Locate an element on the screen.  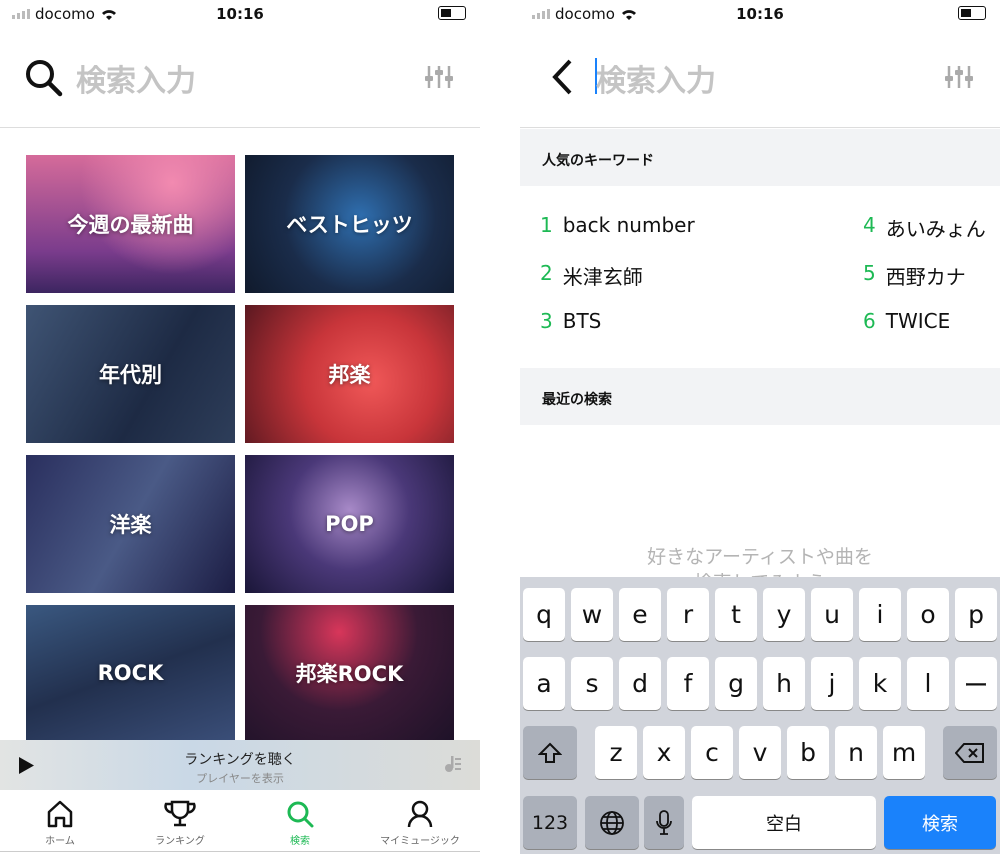
dictation-key is located at coordinates (664, 822).